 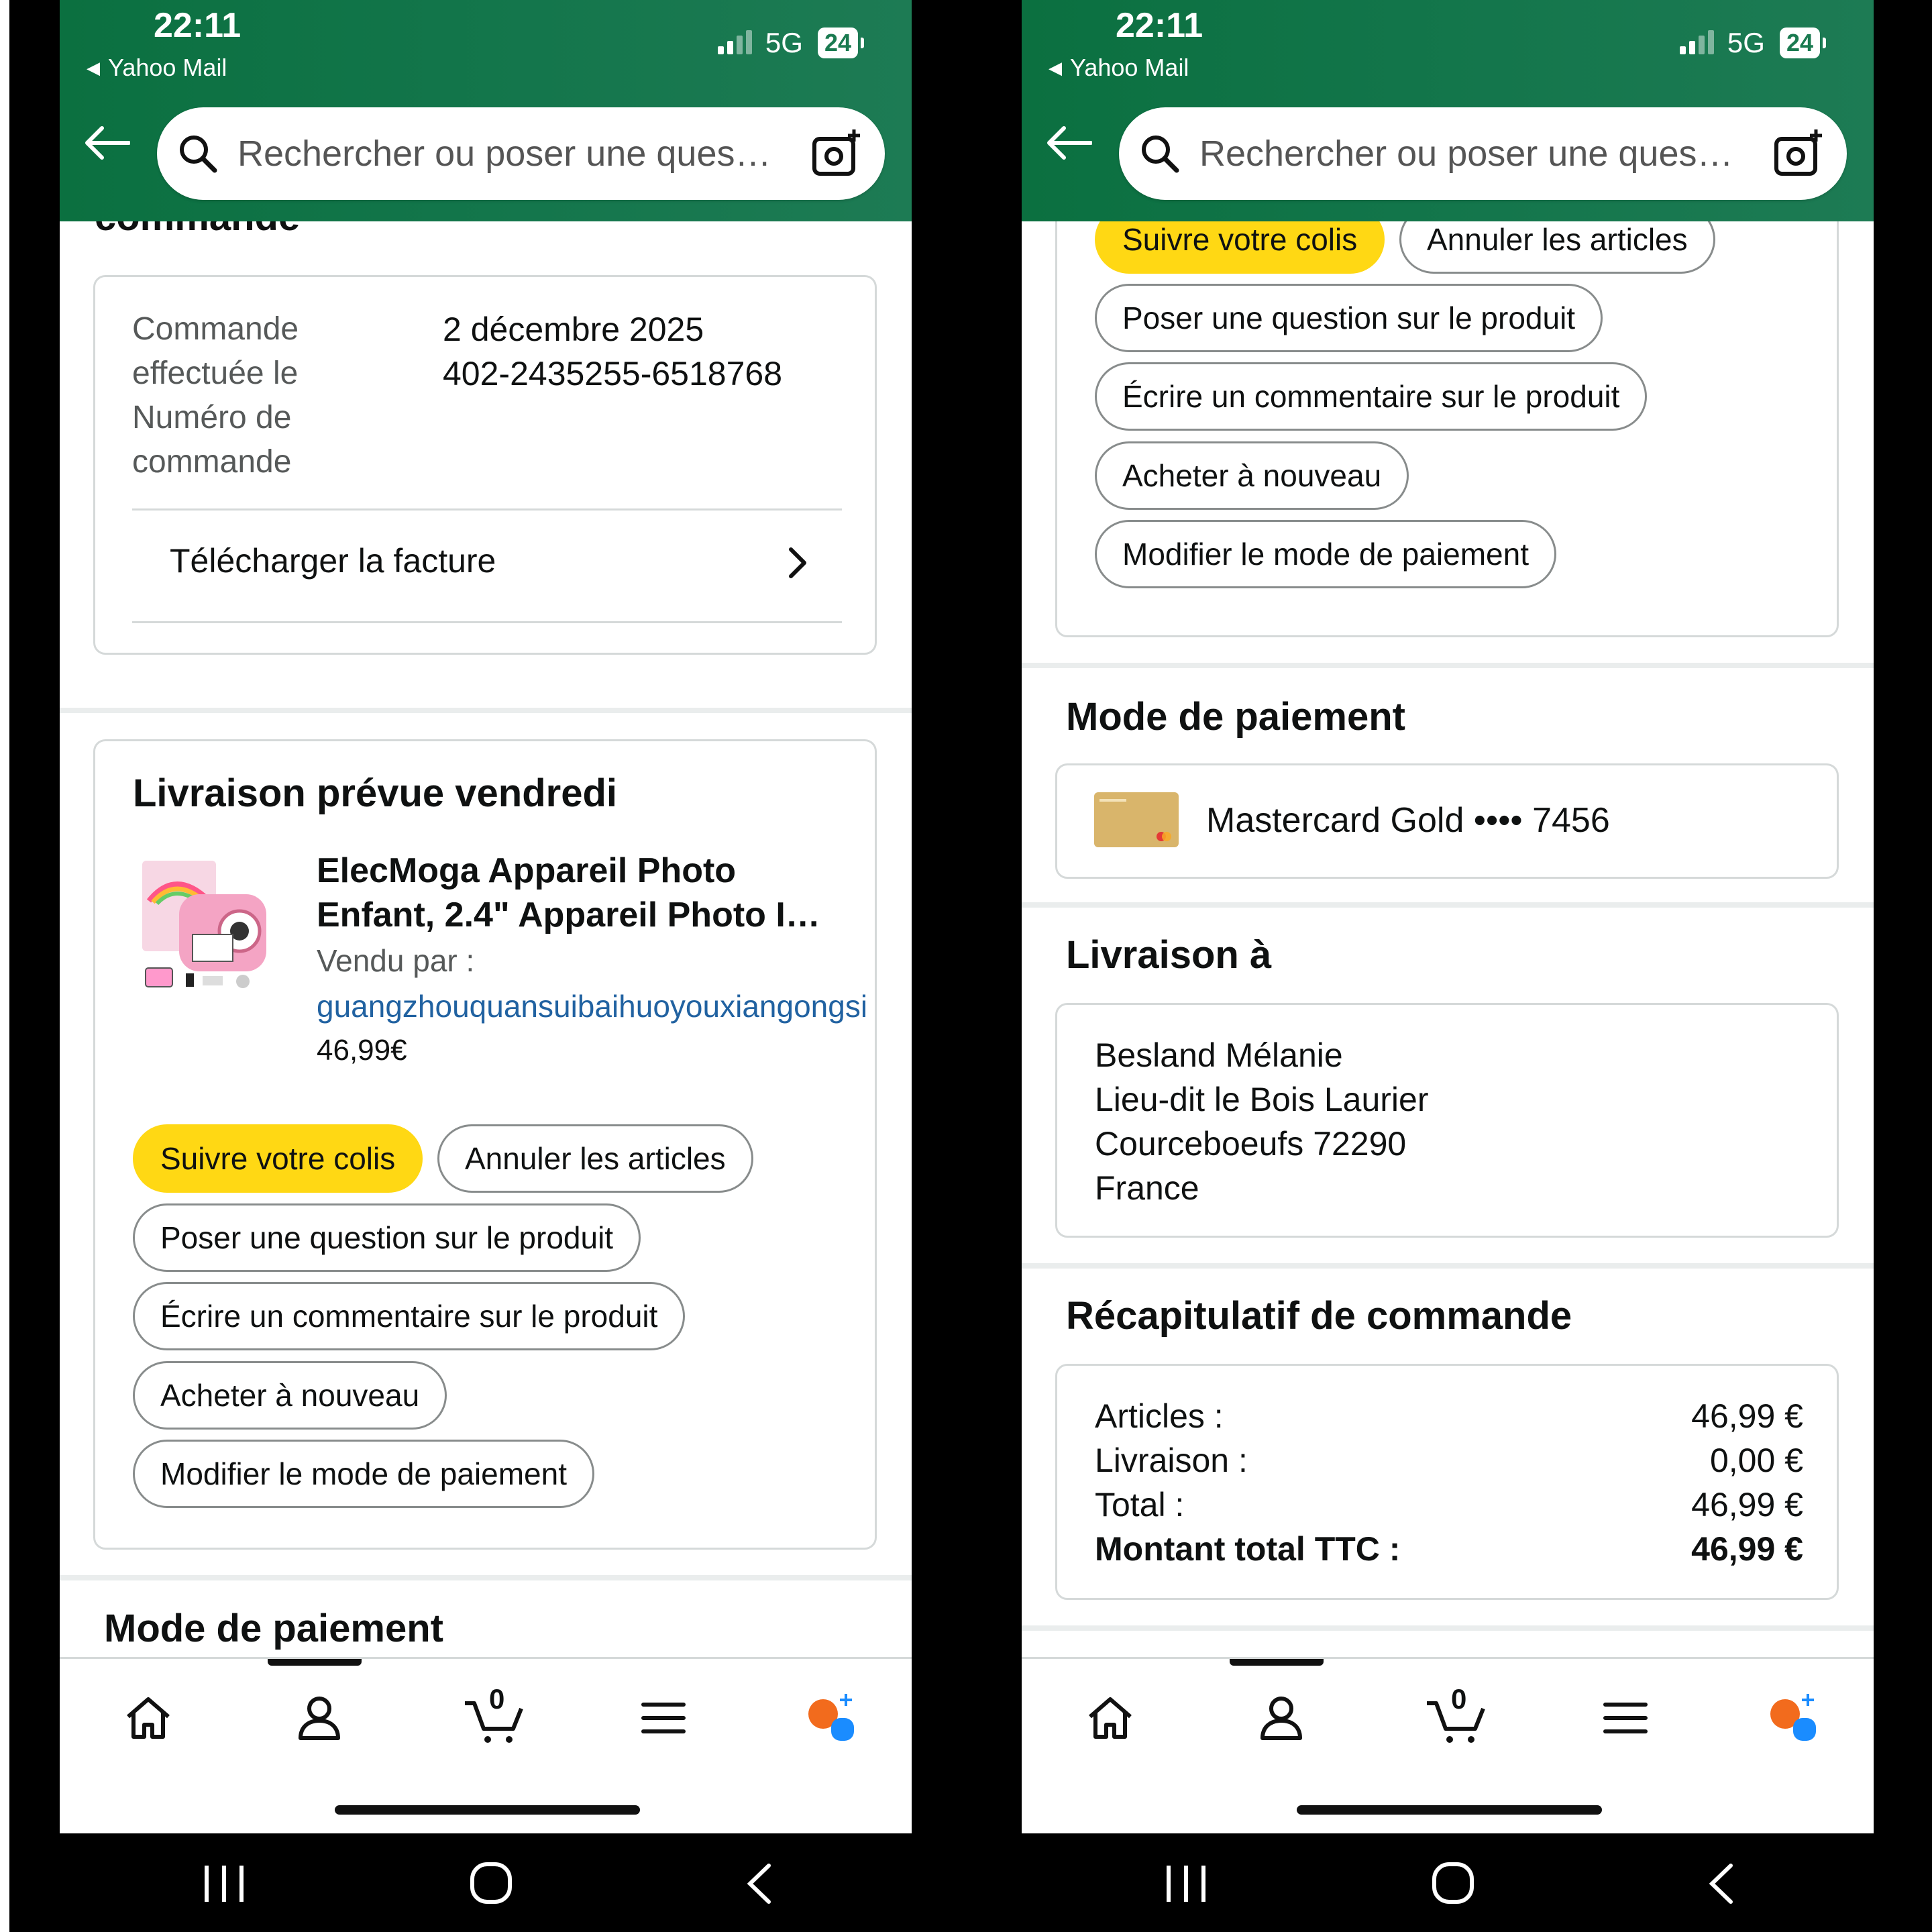 What do you see at coordinates (1140, 1504) in the screenshot?
I see `summary-label: Total :` at bounding box center [1140, 1504].